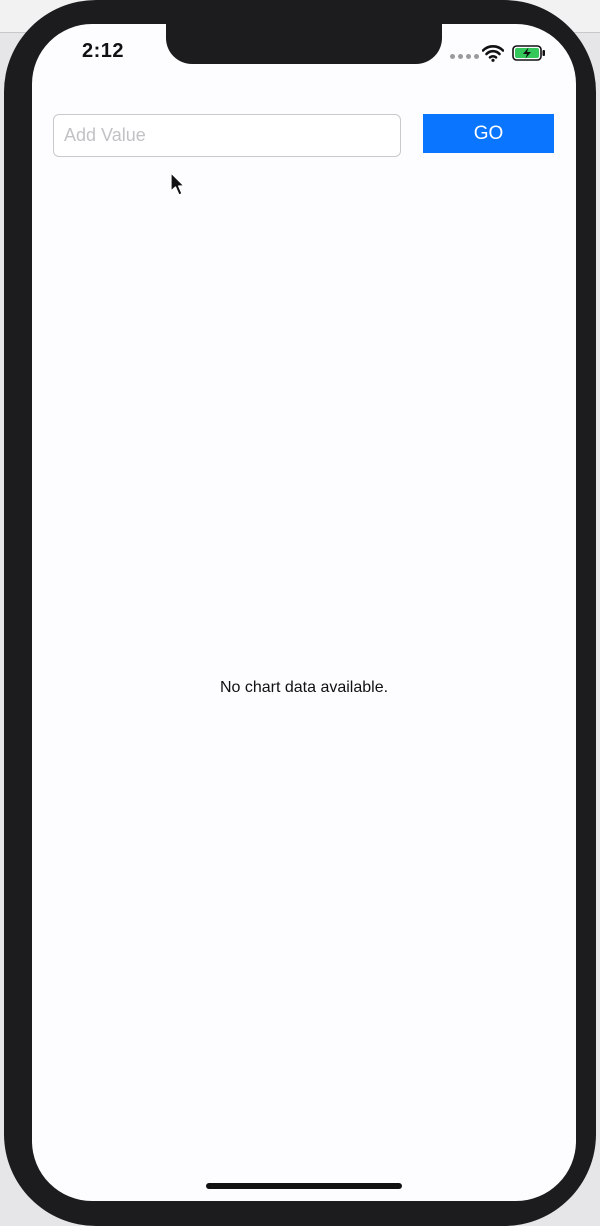 The height and width of the screenshot is (1226, 600). Describe the element at coordinates (493, 53) in the screenshot. I see `wifi-icon` at that location.